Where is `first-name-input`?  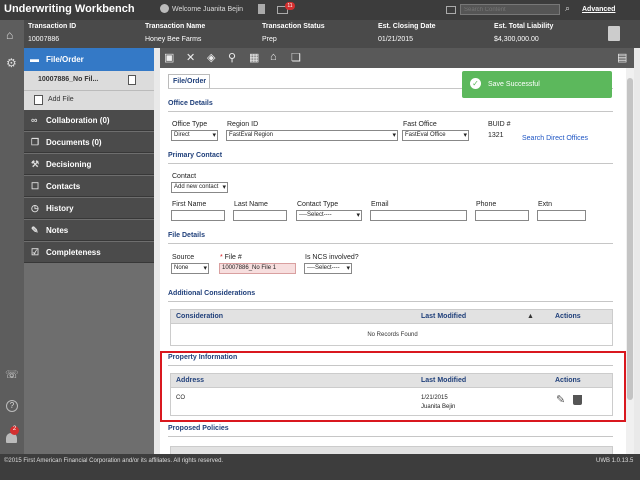 first-name-input is located at coordinates (198, 215).